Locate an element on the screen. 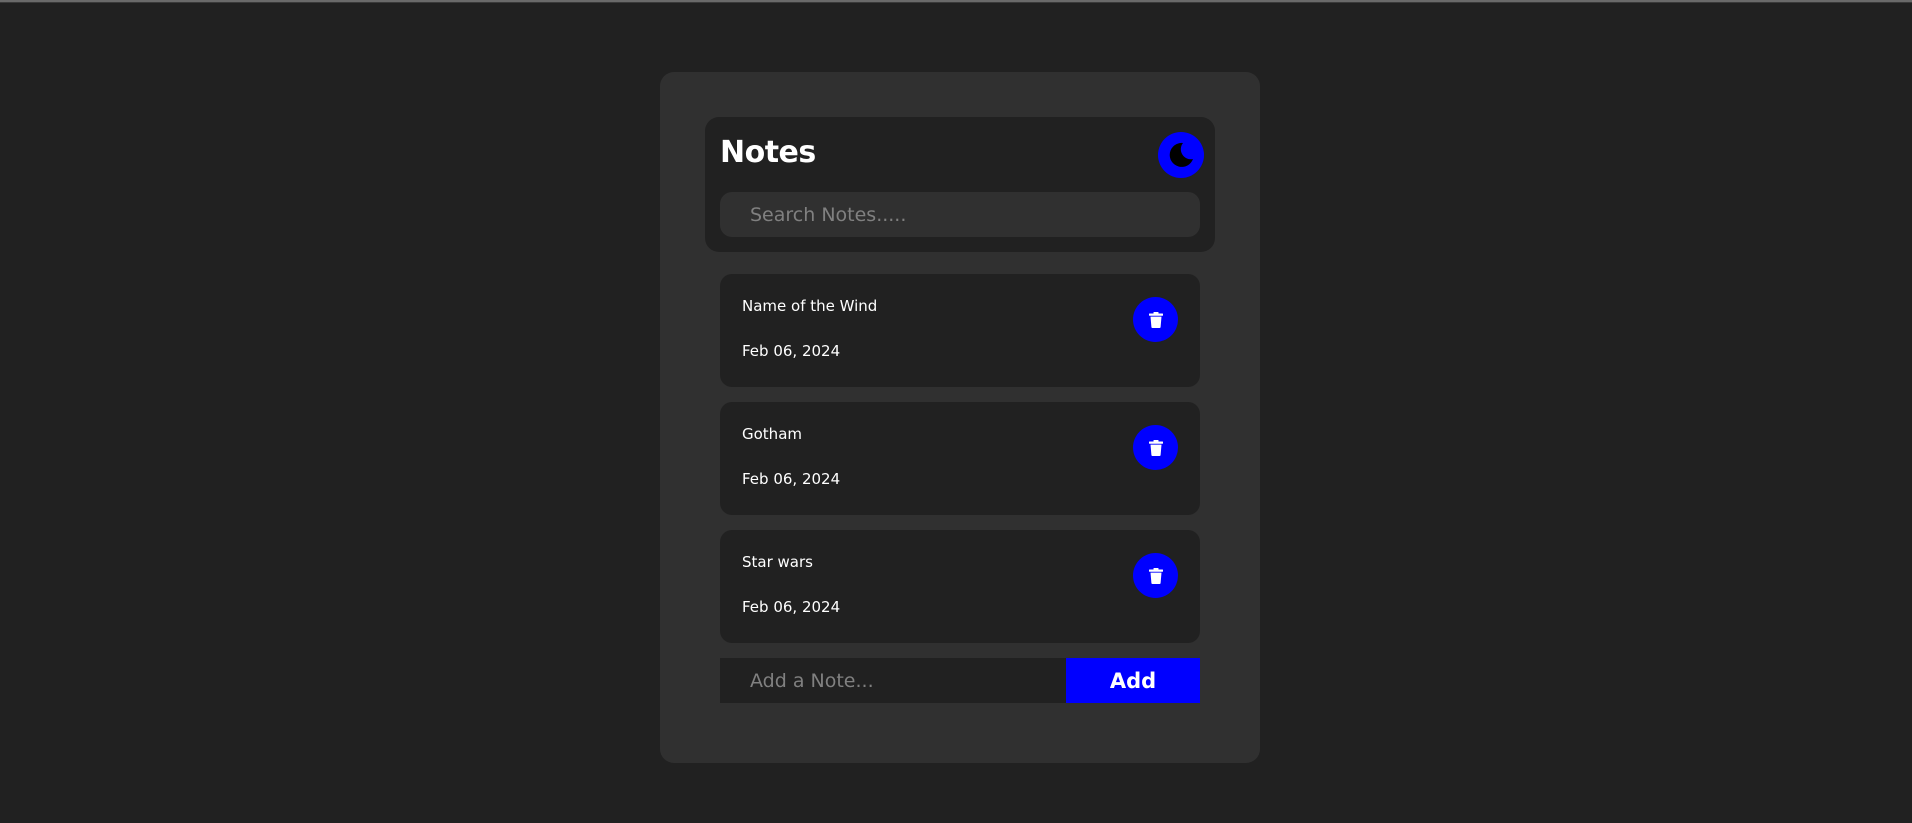 This screenshot has width=1912, height=823. page-title: Notes is located at coordinates (768, 152).